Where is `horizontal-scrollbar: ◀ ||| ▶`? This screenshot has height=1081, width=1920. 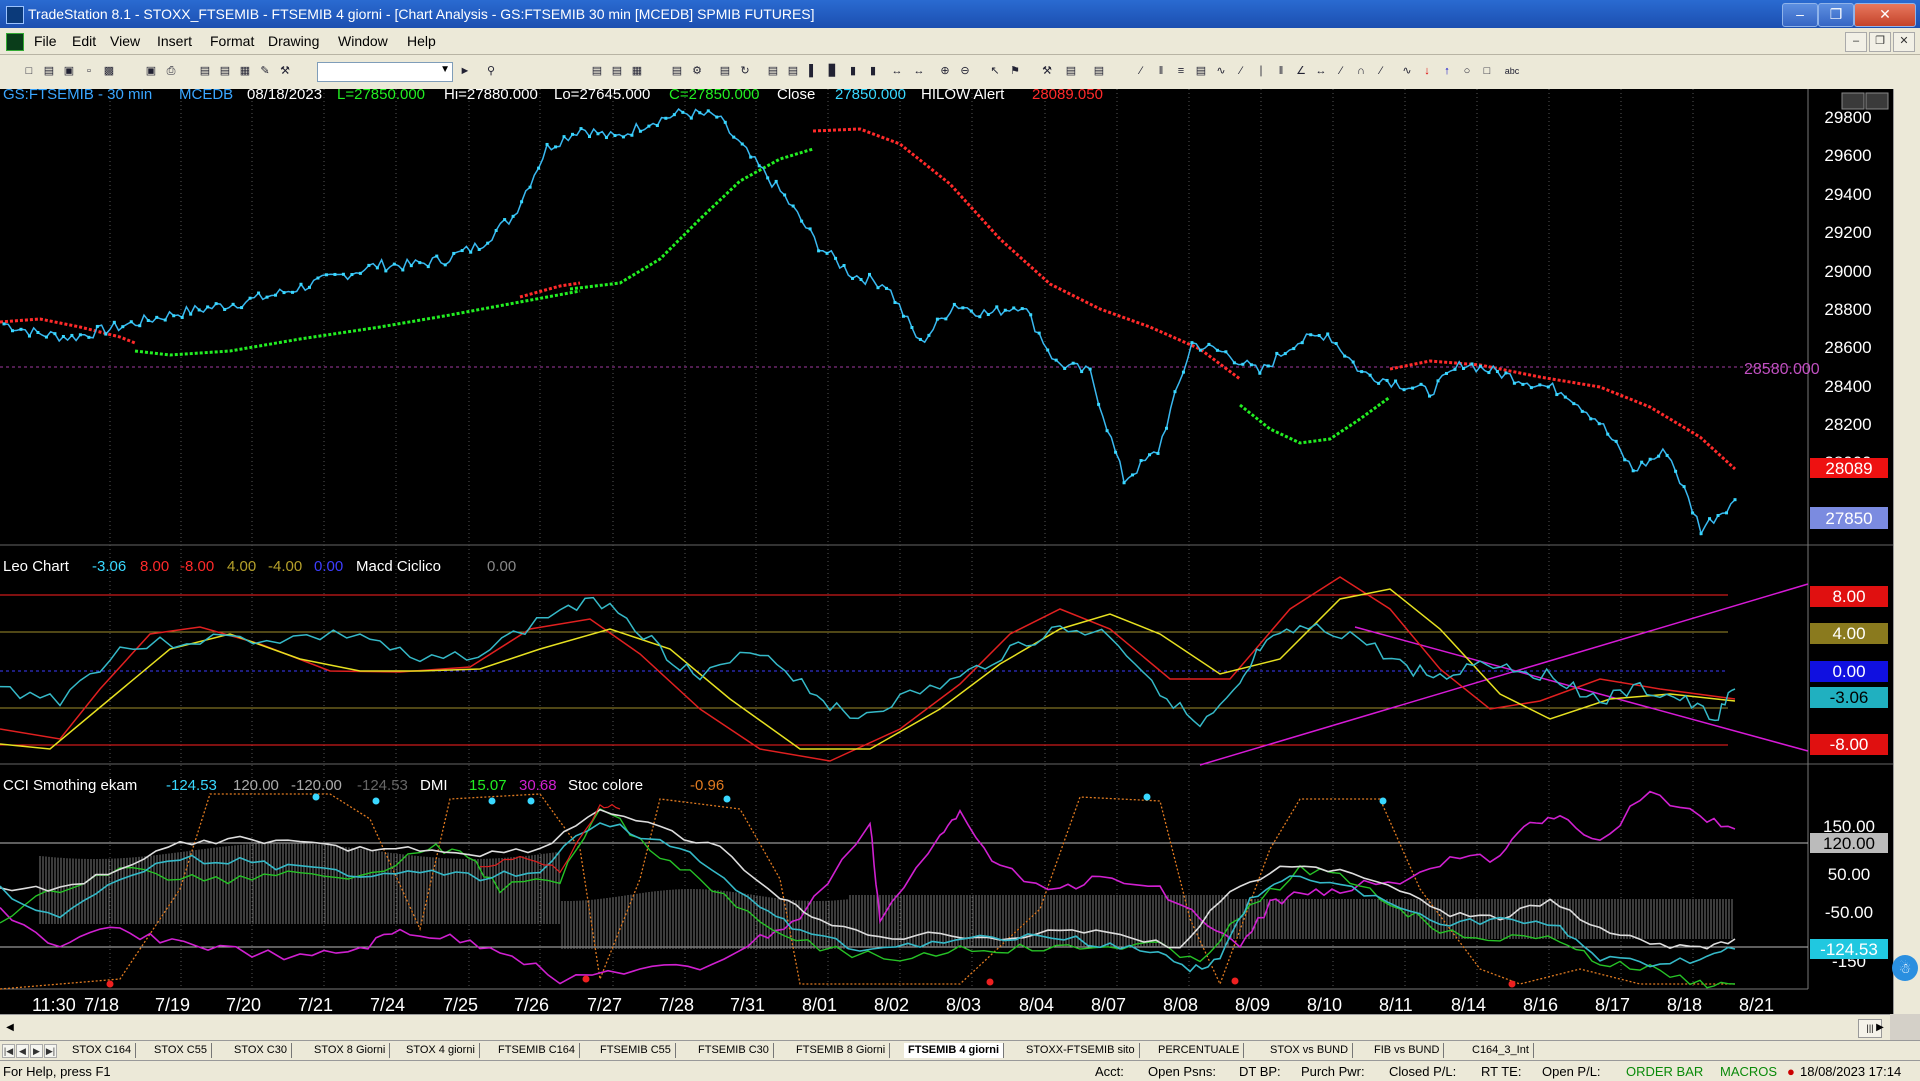 horizontal-scrollbar: ◀ ||| ▶ is located at coordinates (945, 1027).